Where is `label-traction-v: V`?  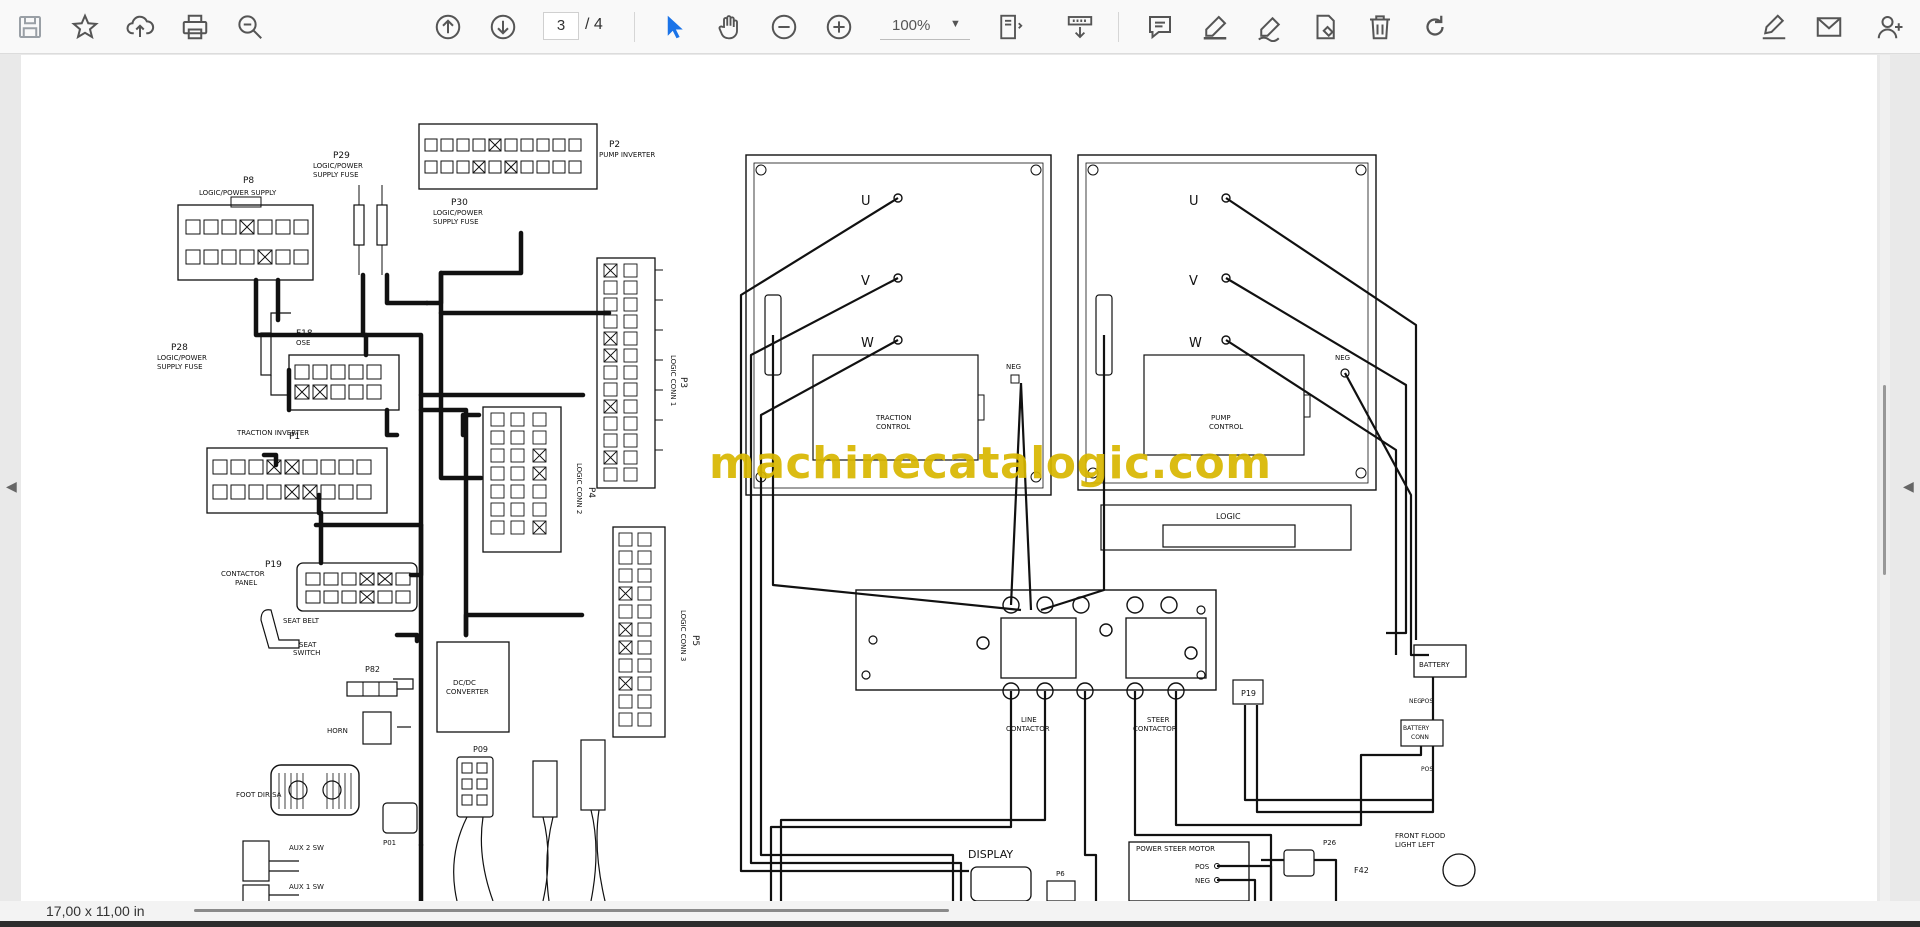
label-traction-v: V is located at coordinates (865, 281).